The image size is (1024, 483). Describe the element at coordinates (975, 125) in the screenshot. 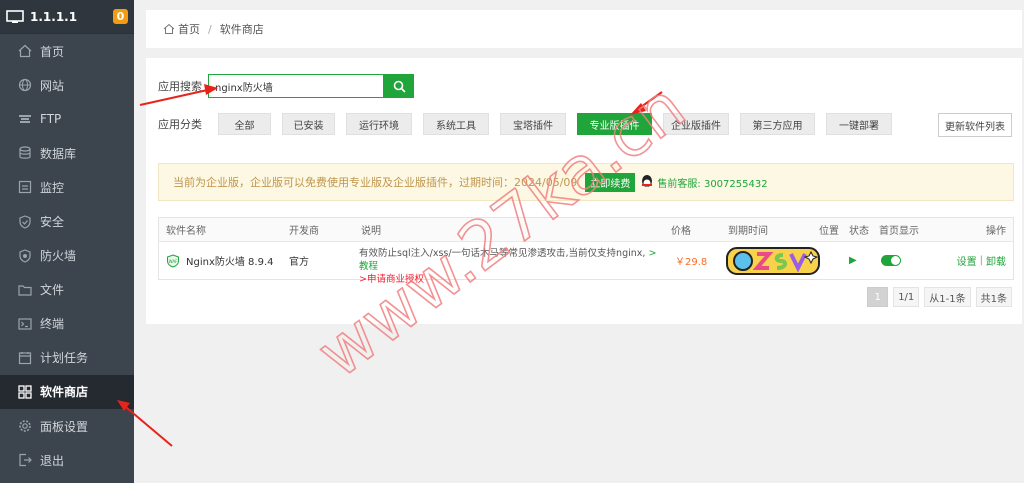

I see `update-list-button: 更新软件列表` at that location.